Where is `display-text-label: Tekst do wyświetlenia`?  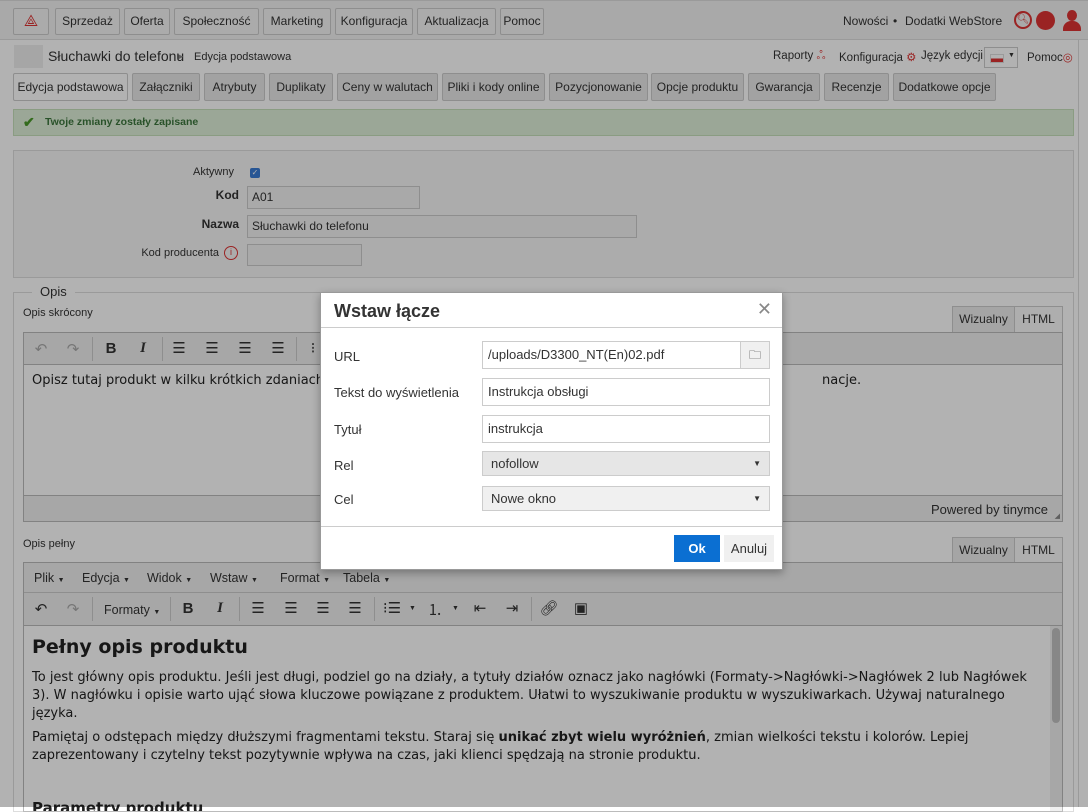
display-text-label: Tekst do wyświetlenia is located at coordinates (396, 392).